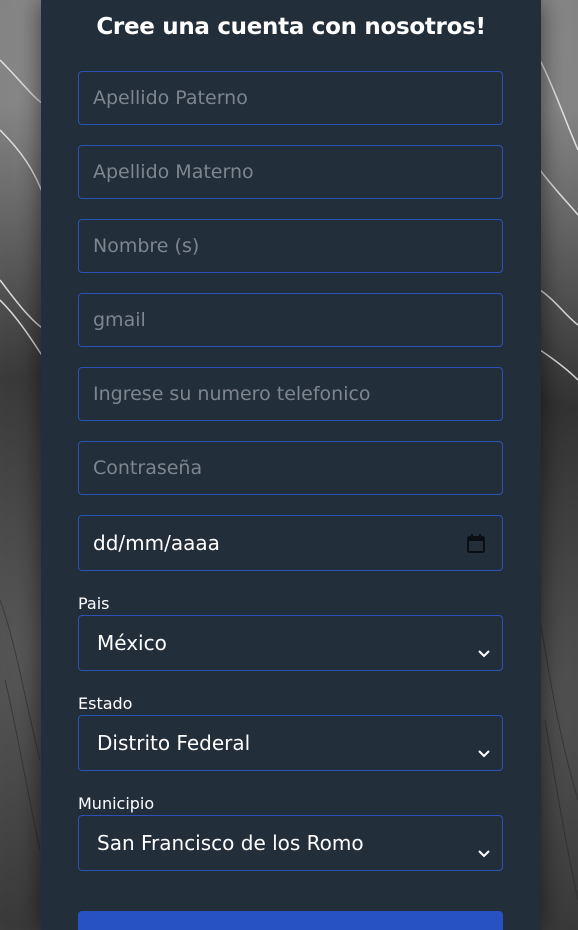  I want to click on apellido-paterno-input, so click(290, 98).